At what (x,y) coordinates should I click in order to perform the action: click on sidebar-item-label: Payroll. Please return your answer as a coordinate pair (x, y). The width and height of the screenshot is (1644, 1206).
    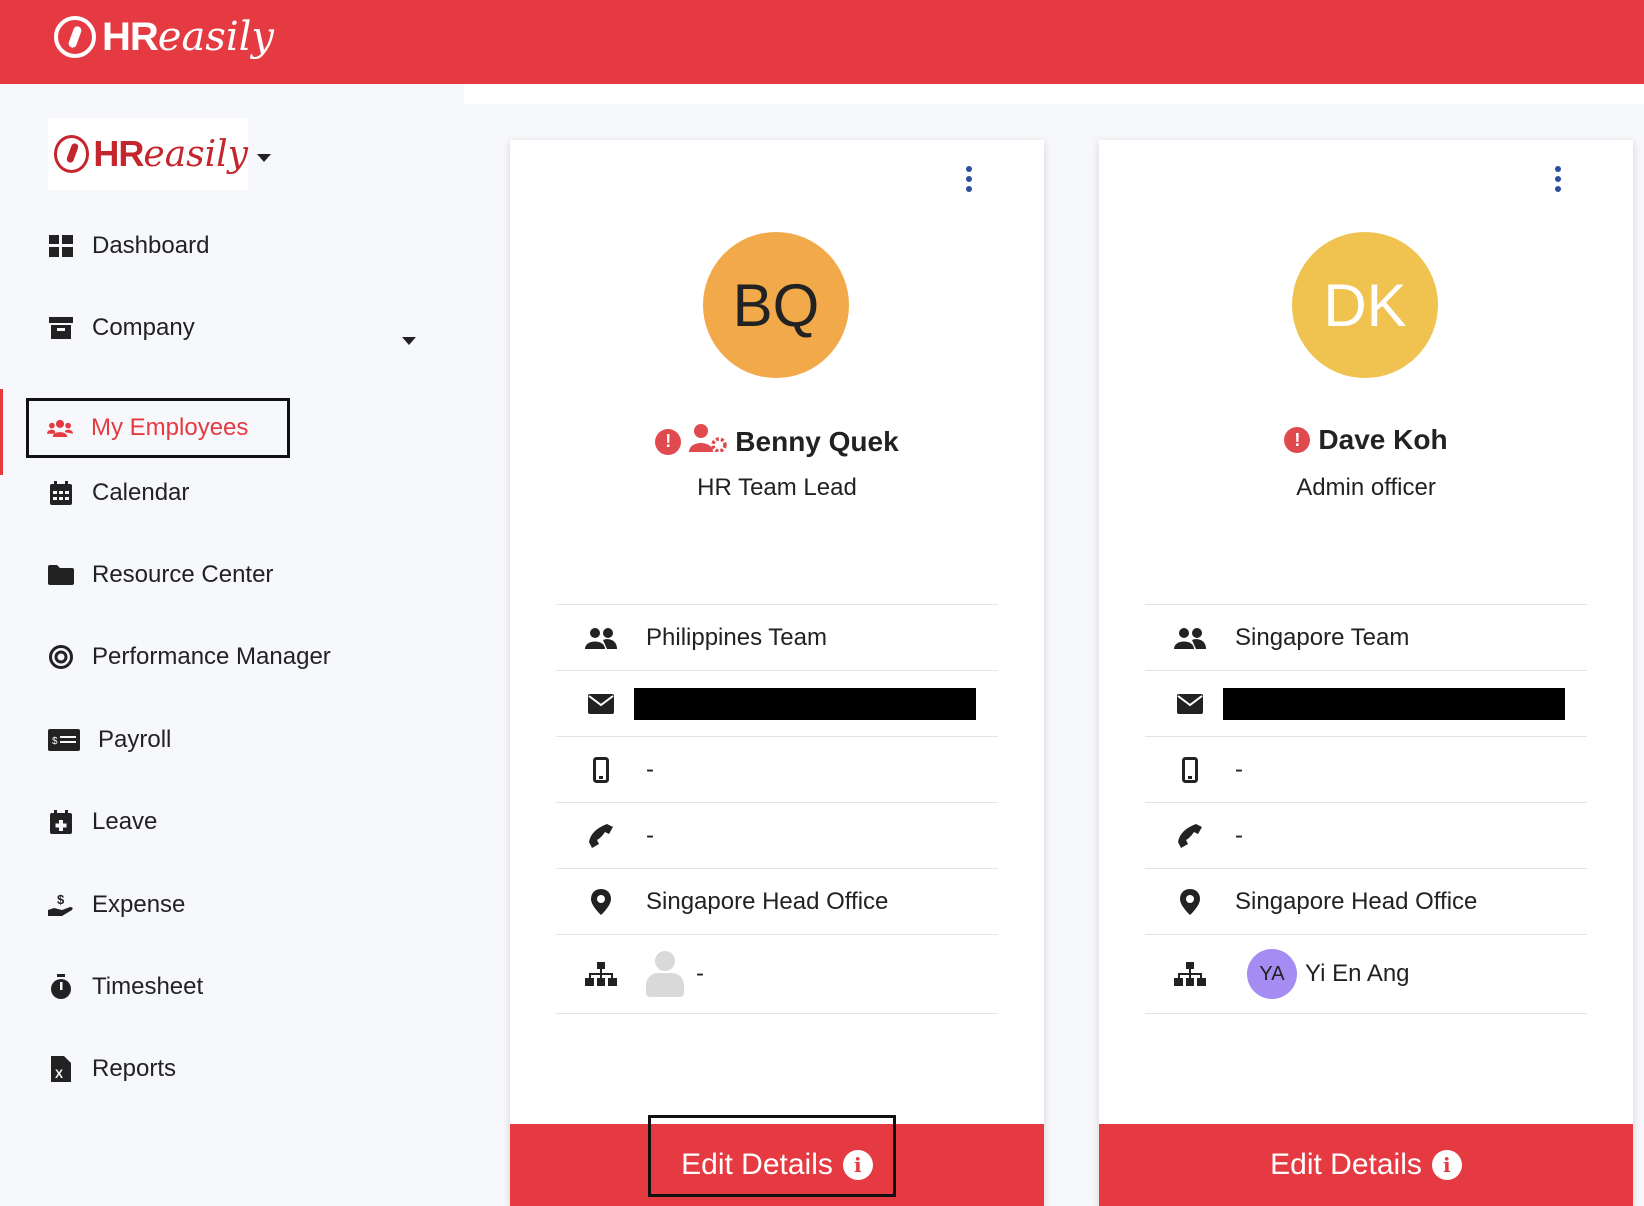
    Looking at the image, I should click on (135, 739).